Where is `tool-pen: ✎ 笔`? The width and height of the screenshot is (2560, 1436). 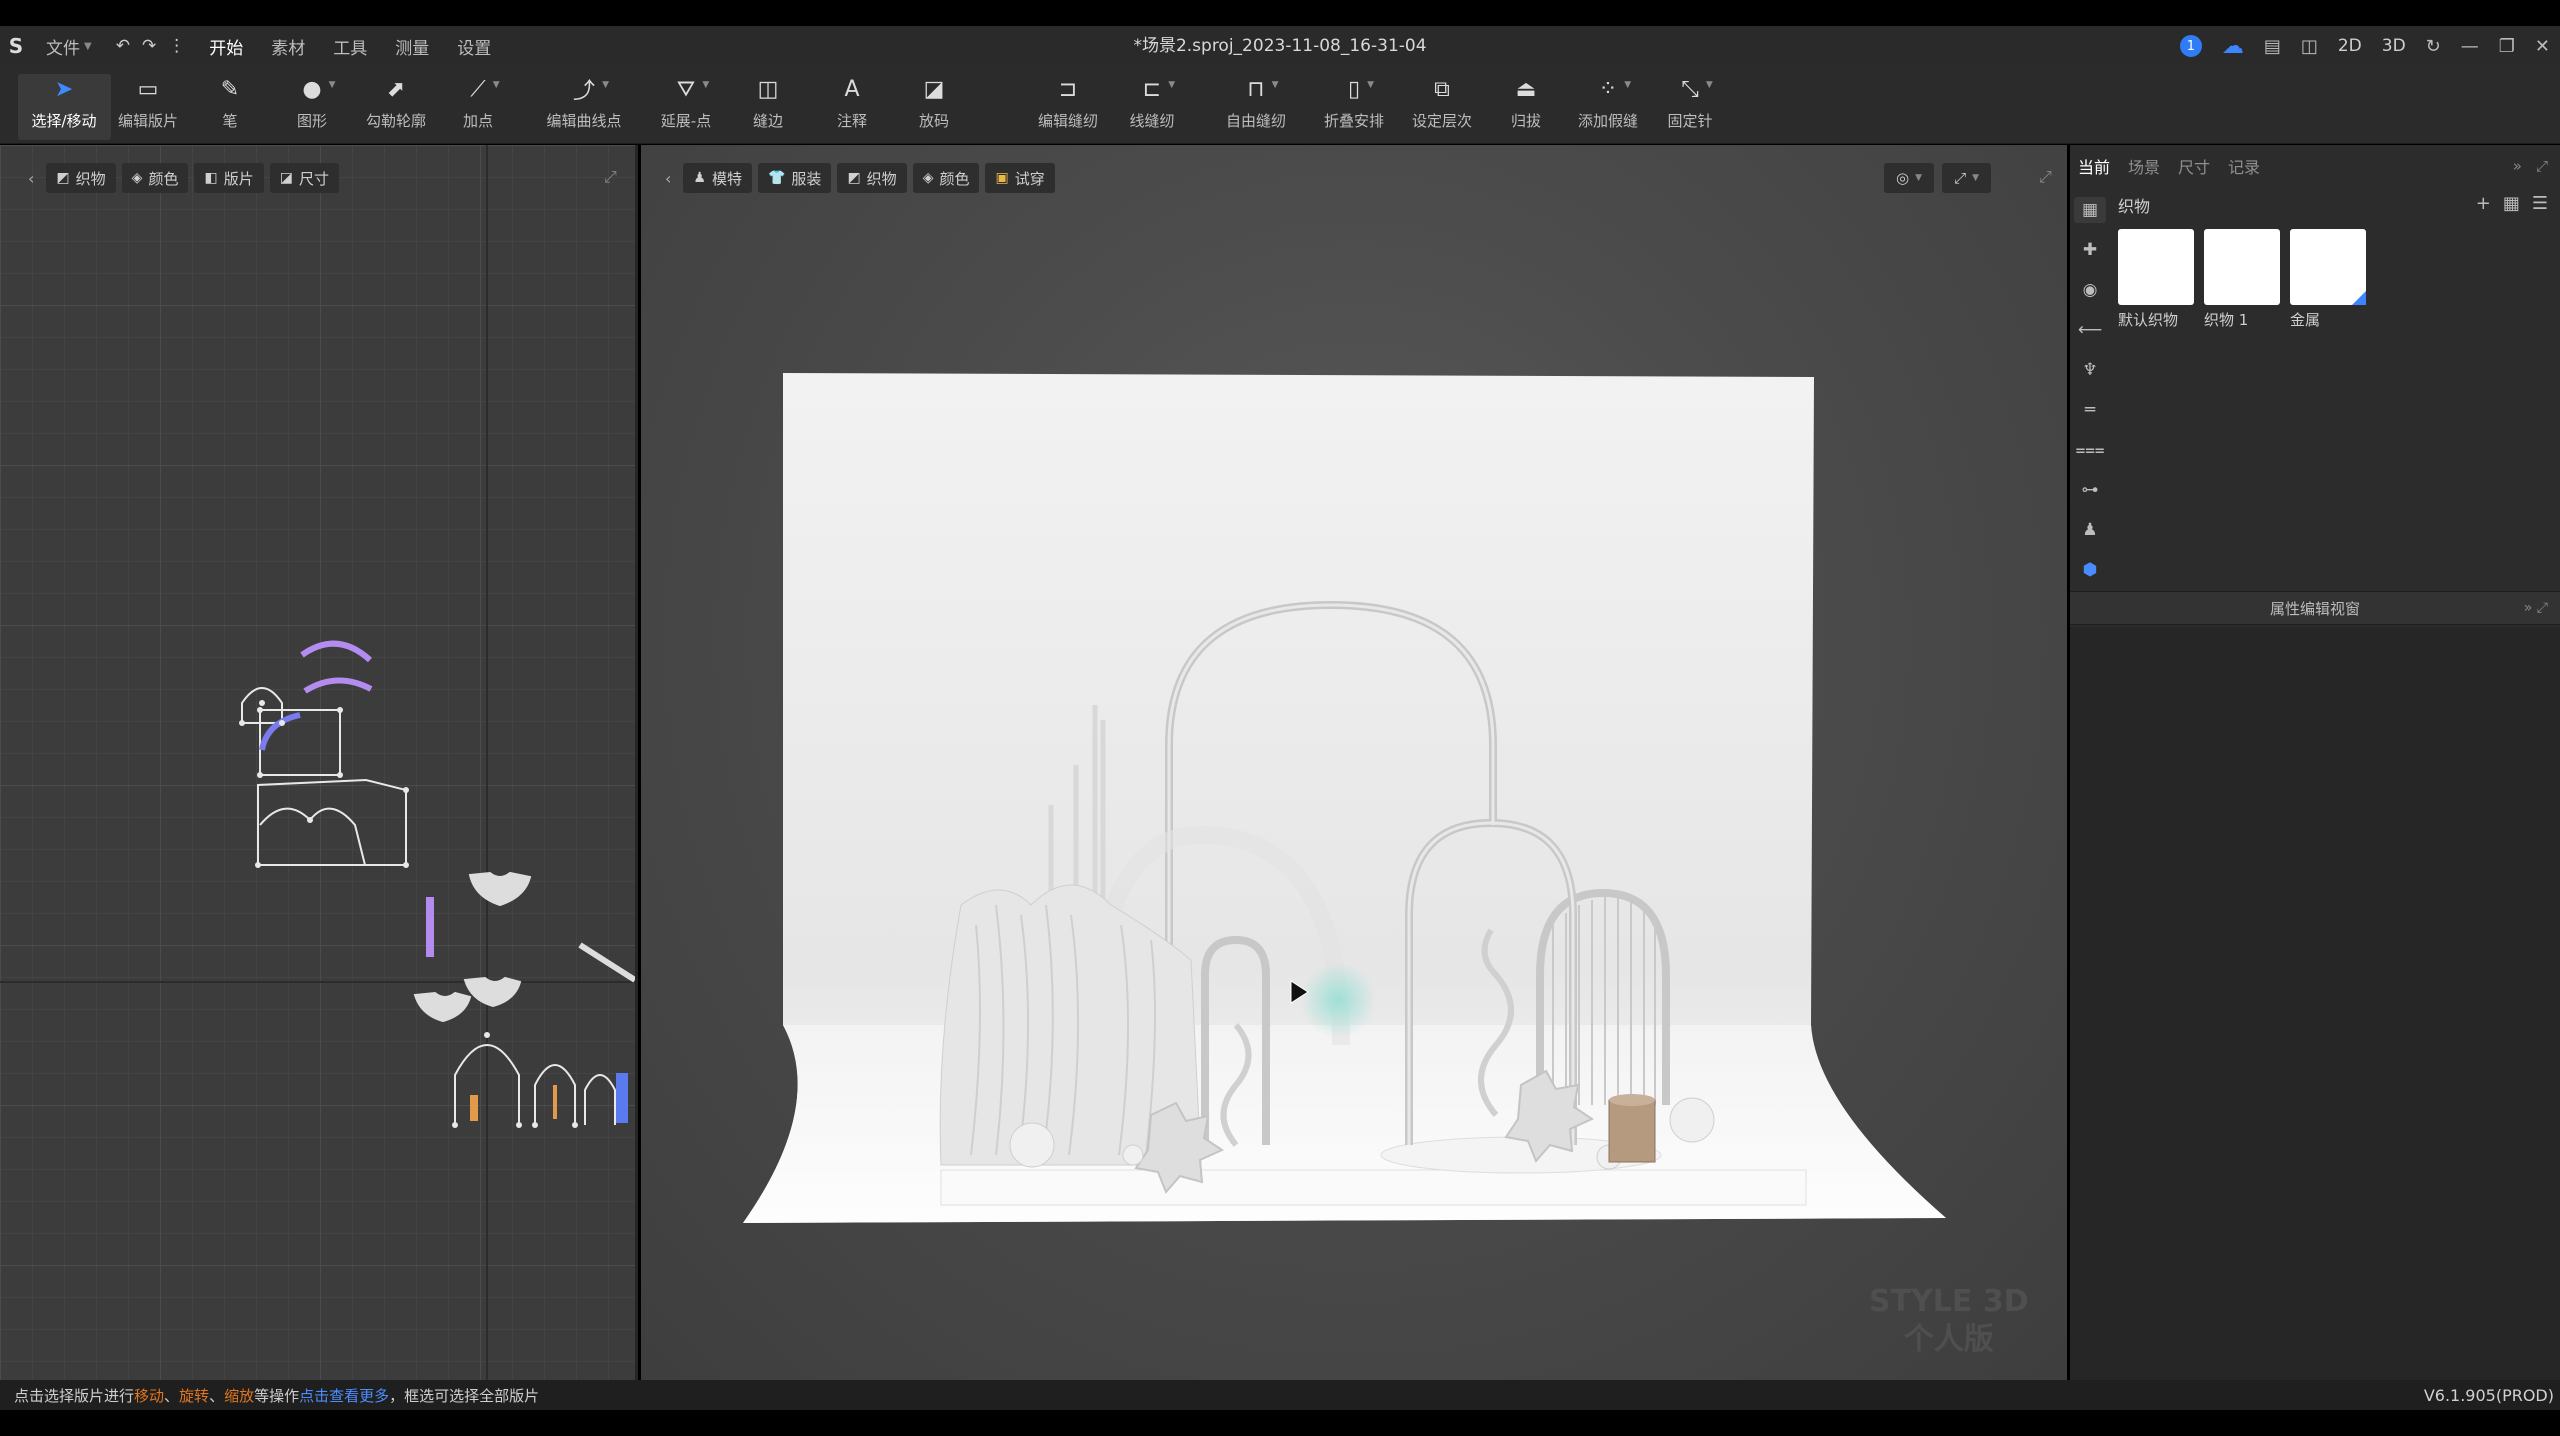
tool-pen: ✎ 笔 is located at coordinates (230, 107).